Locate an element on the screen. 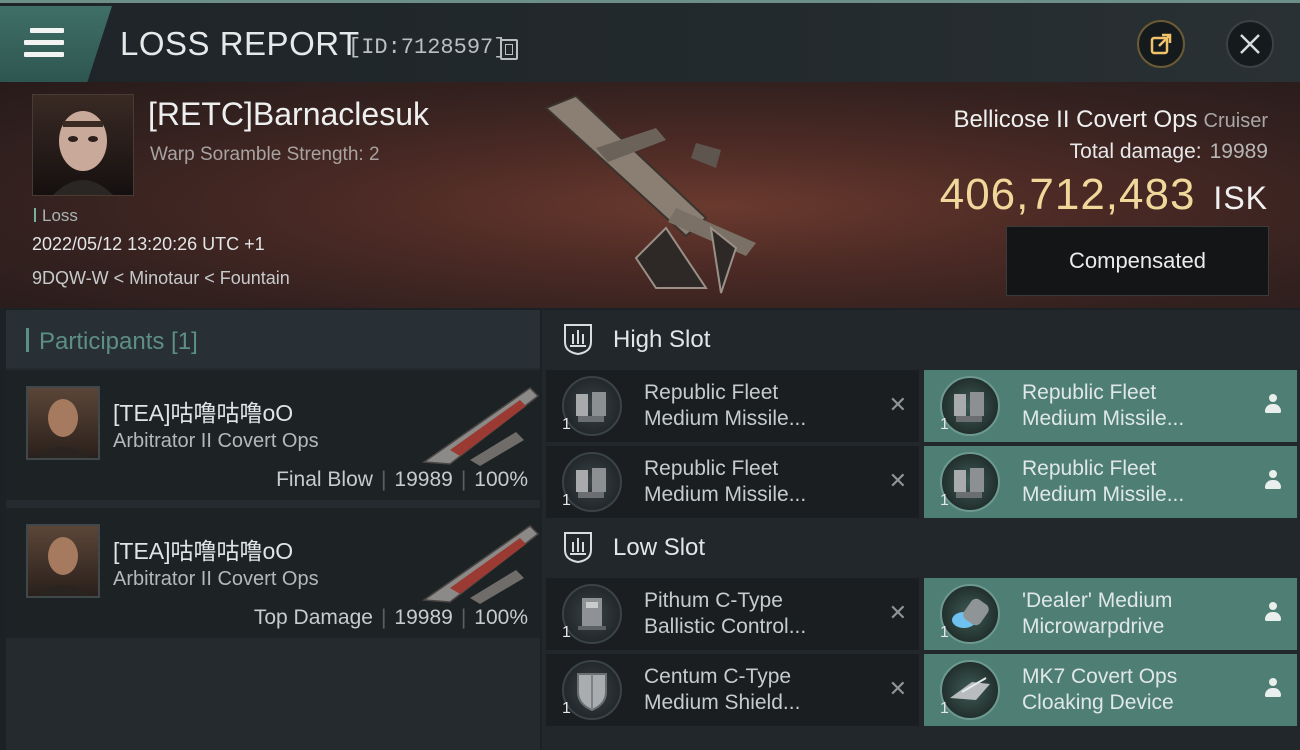 The width and height of the screenshot is (1300, 750). hamburger-menu-icon is located at coordinates (44, 44).